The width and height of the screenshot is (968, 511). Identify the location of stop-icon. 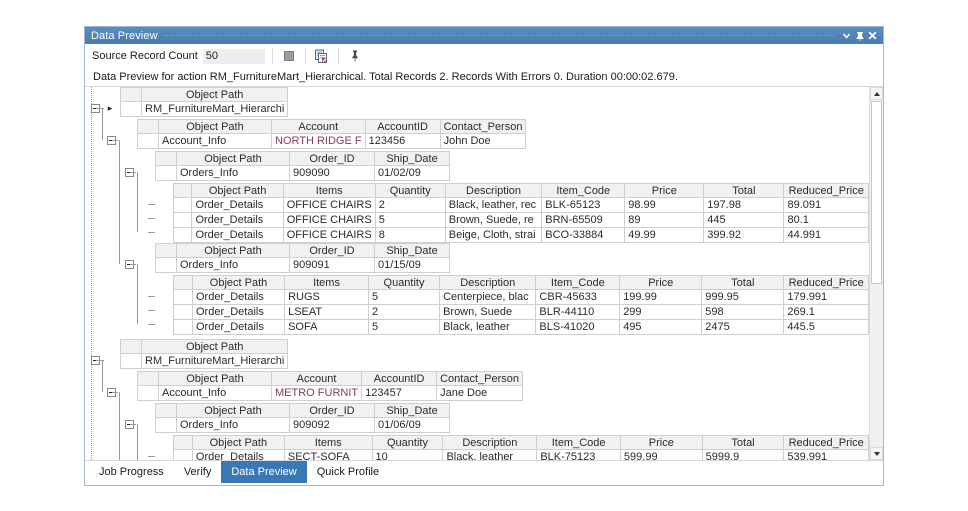
(289, 56).